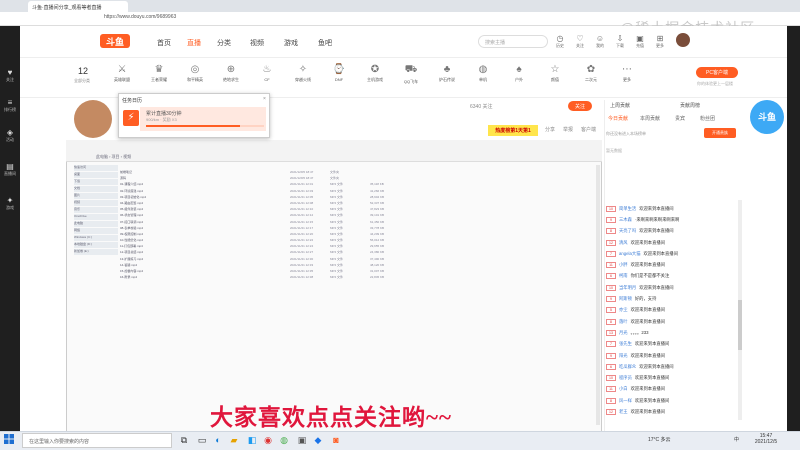 Image resolution: width=800 pixels, height=450 pixels. I want to click on category-item: ◎ 和平精英, so click(195, 73).